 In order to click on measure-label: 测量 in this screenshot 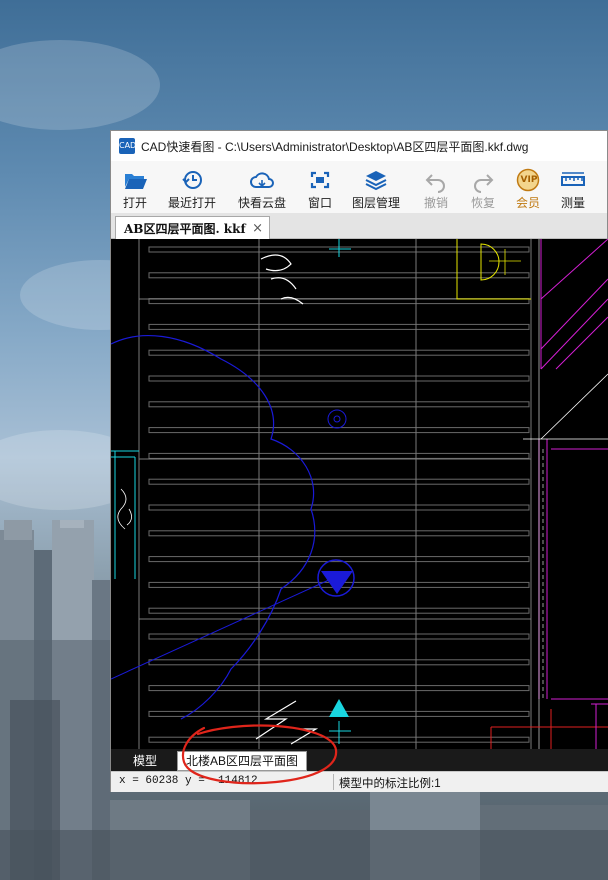, I will do `click(572, 203)`.